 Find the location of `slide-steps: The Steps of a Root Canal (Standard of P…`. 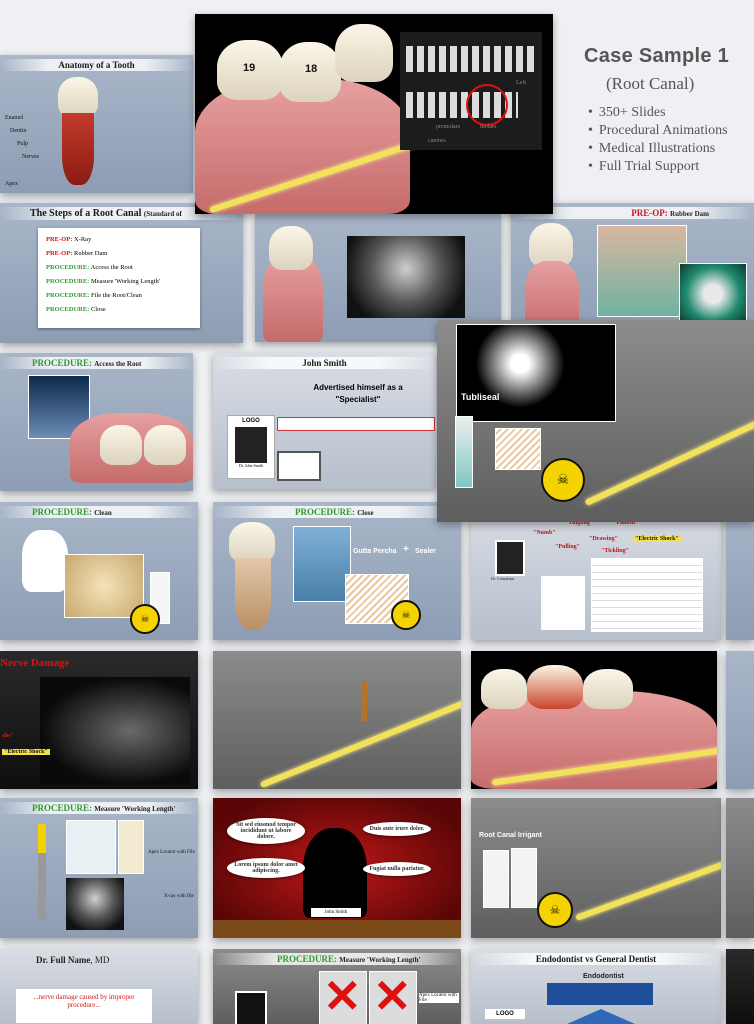

slide-steps: The Steps of a Root Canal (Standard of P… is located at coordinates (121, 273).